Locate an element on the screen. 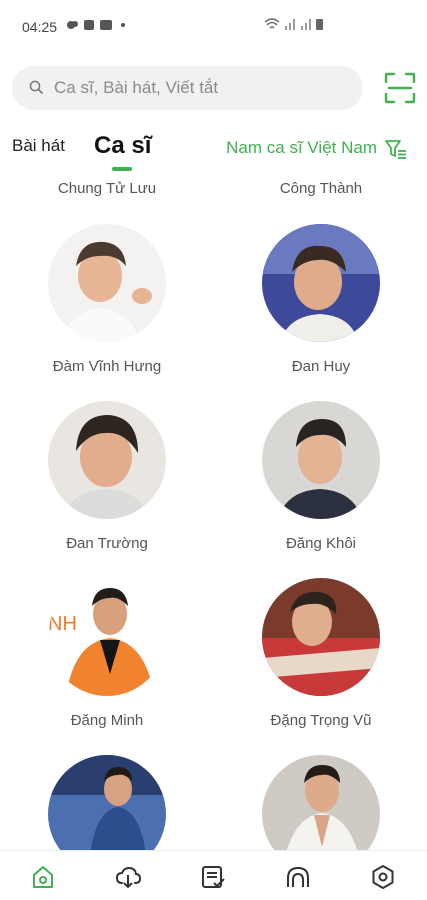 The width and height of the screenshot is (427, 900). singer-card: Đăng Khôi is located at coordinates (320, 489).